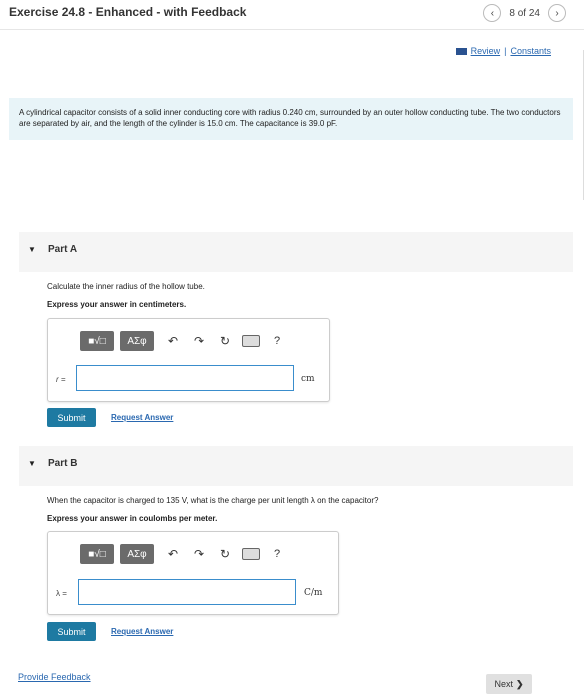  What do you see at coordinates (54, 677) in the screenshot?
I see `provide-feedback-link: Provide Feedback` at bounding box center [54, 677].